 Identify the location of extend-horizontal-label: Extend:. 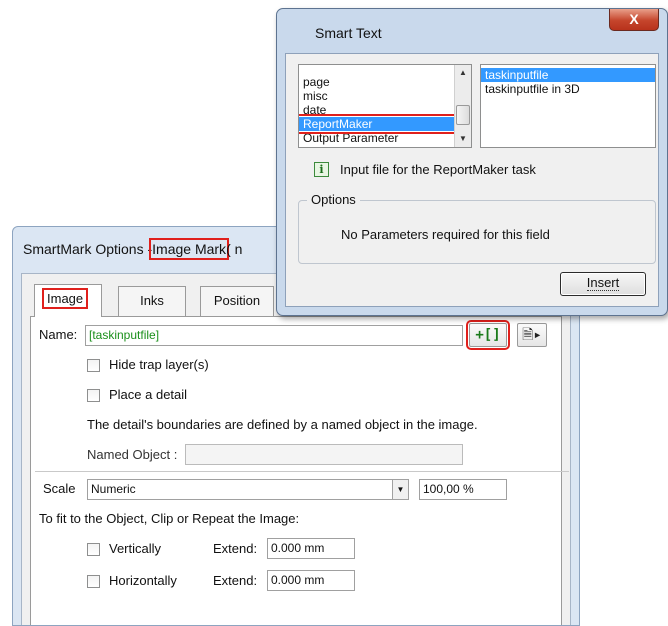
(235, 580).